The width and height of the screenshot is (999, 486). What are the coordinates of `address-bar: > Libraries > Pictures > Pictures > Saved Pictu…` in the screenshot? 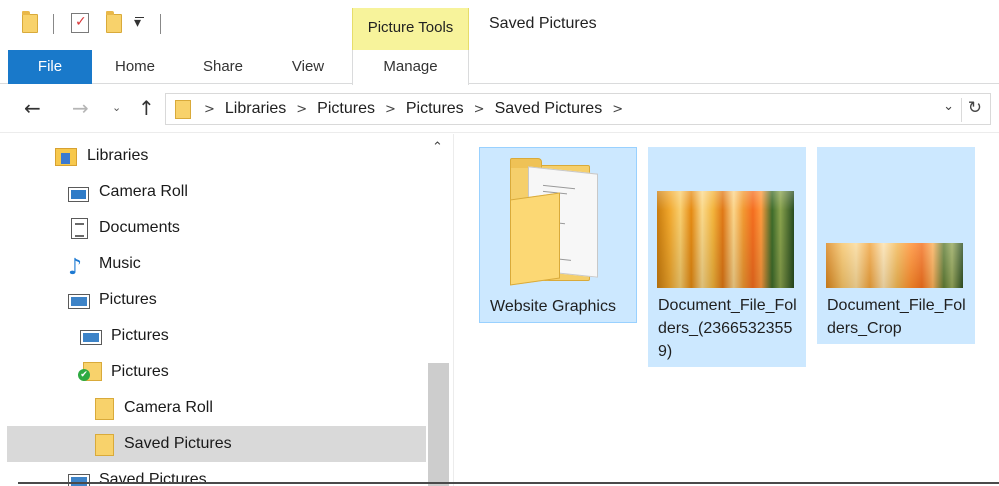 It's located at (578, 109).